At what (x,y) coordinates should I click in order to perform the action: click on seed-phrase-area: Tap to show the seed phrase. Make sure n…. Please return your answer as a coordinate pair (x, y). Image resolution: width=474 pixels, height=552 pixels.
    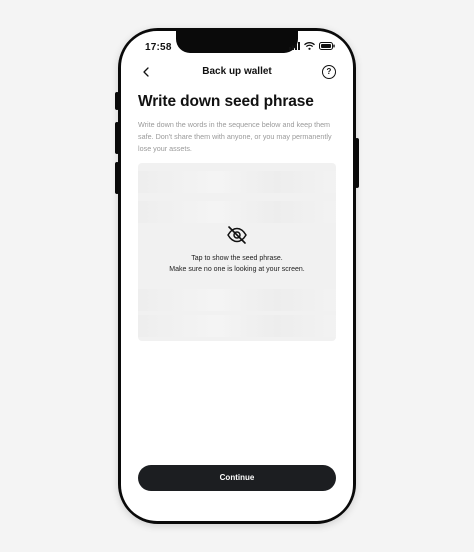
    Looking at the image, I should click on (237, 252).